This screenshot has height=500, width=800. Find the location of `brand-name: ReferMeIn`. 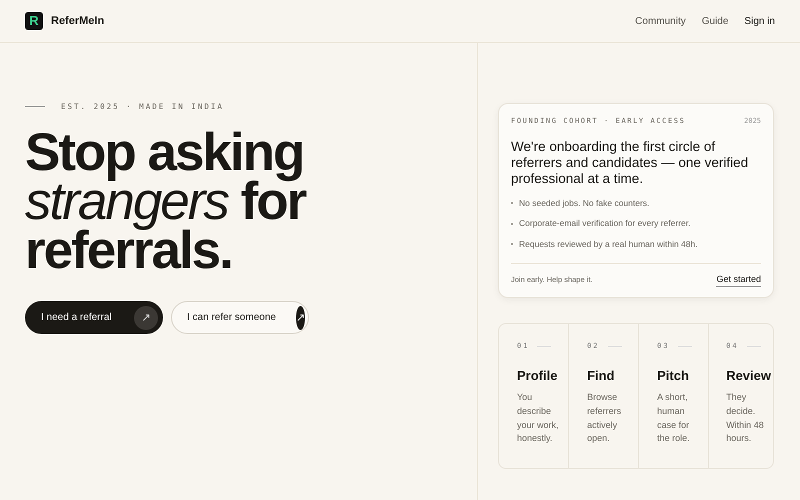

brand-name: ReferMeIn is located at coordinates (77, 21).